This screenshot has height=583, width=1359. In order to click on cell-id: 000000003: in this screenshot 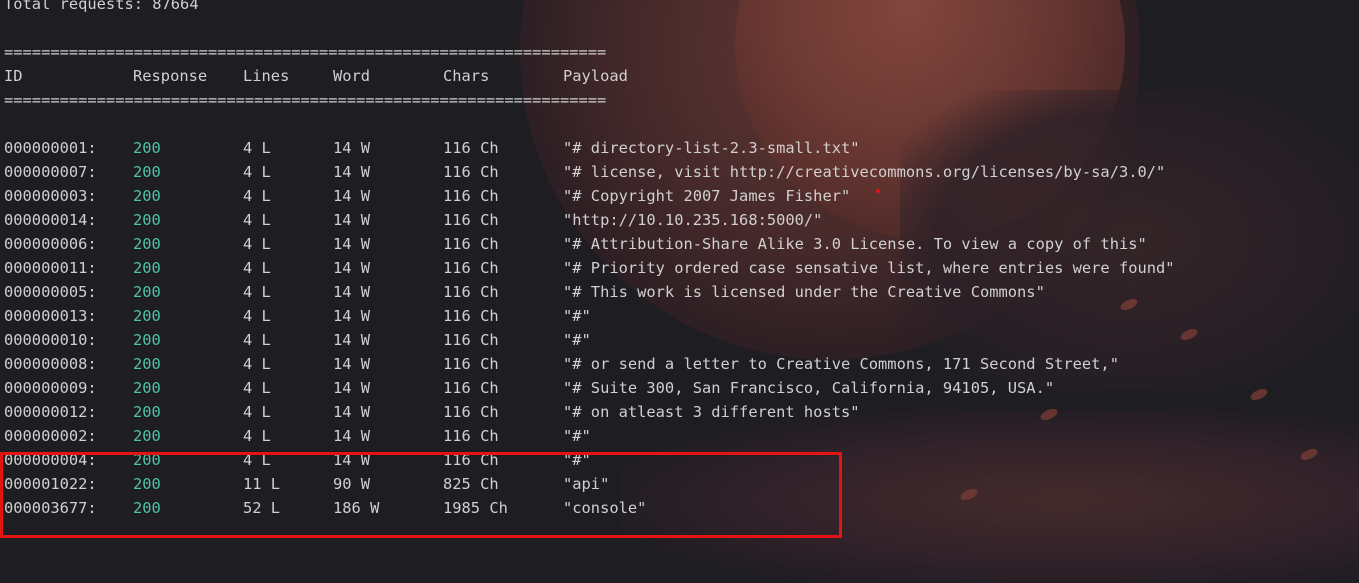, I will do `click(50, 196)`.